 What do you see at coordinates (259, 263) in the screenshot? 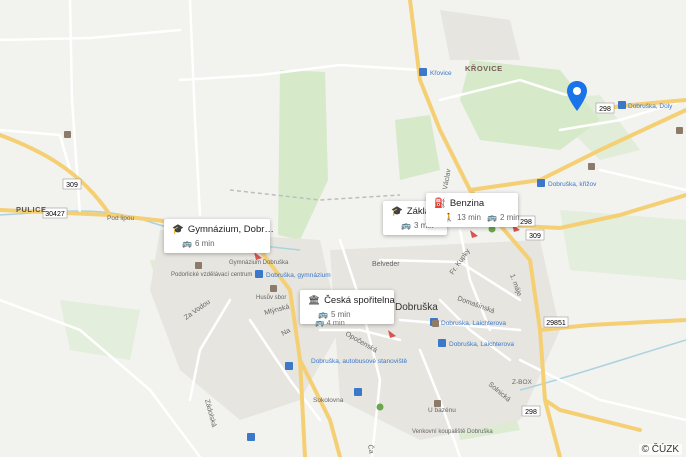
I see `place-gymnazium: Gymnázium Dobruška` at bounding box center [259, 263].